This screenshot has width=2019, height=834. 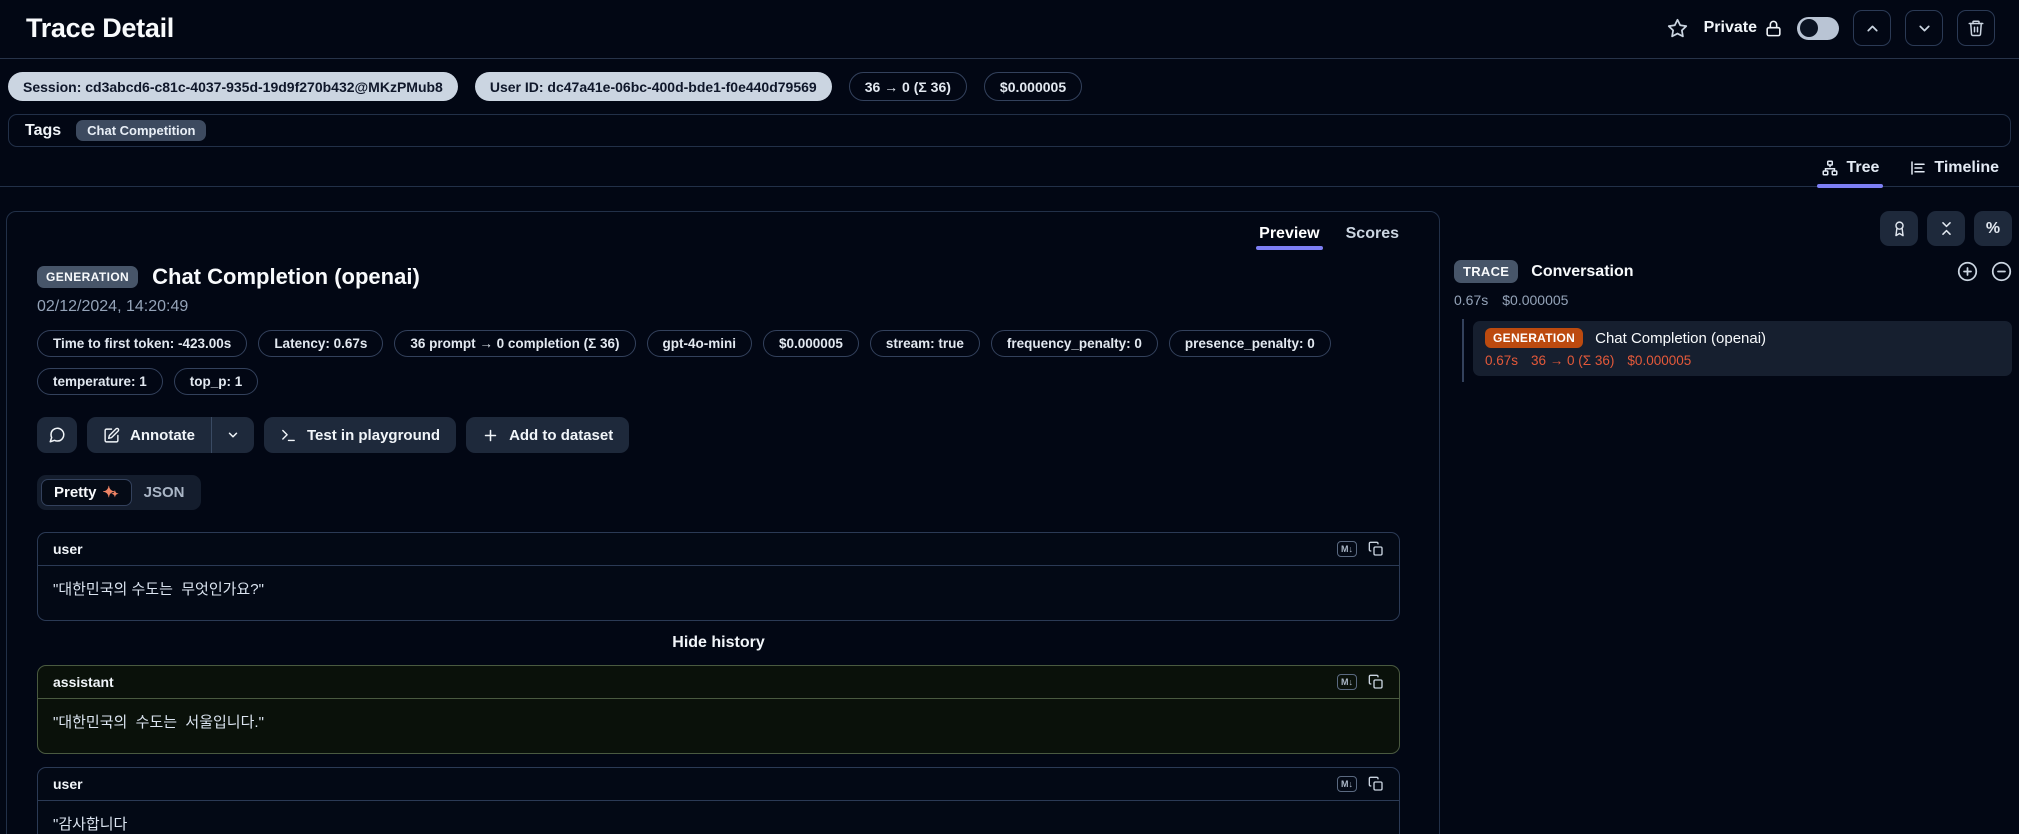 What do you see at coordinates (718, 784) in the screenshot?
I see `message-header: user M↓` at bounding box center [718, 784].